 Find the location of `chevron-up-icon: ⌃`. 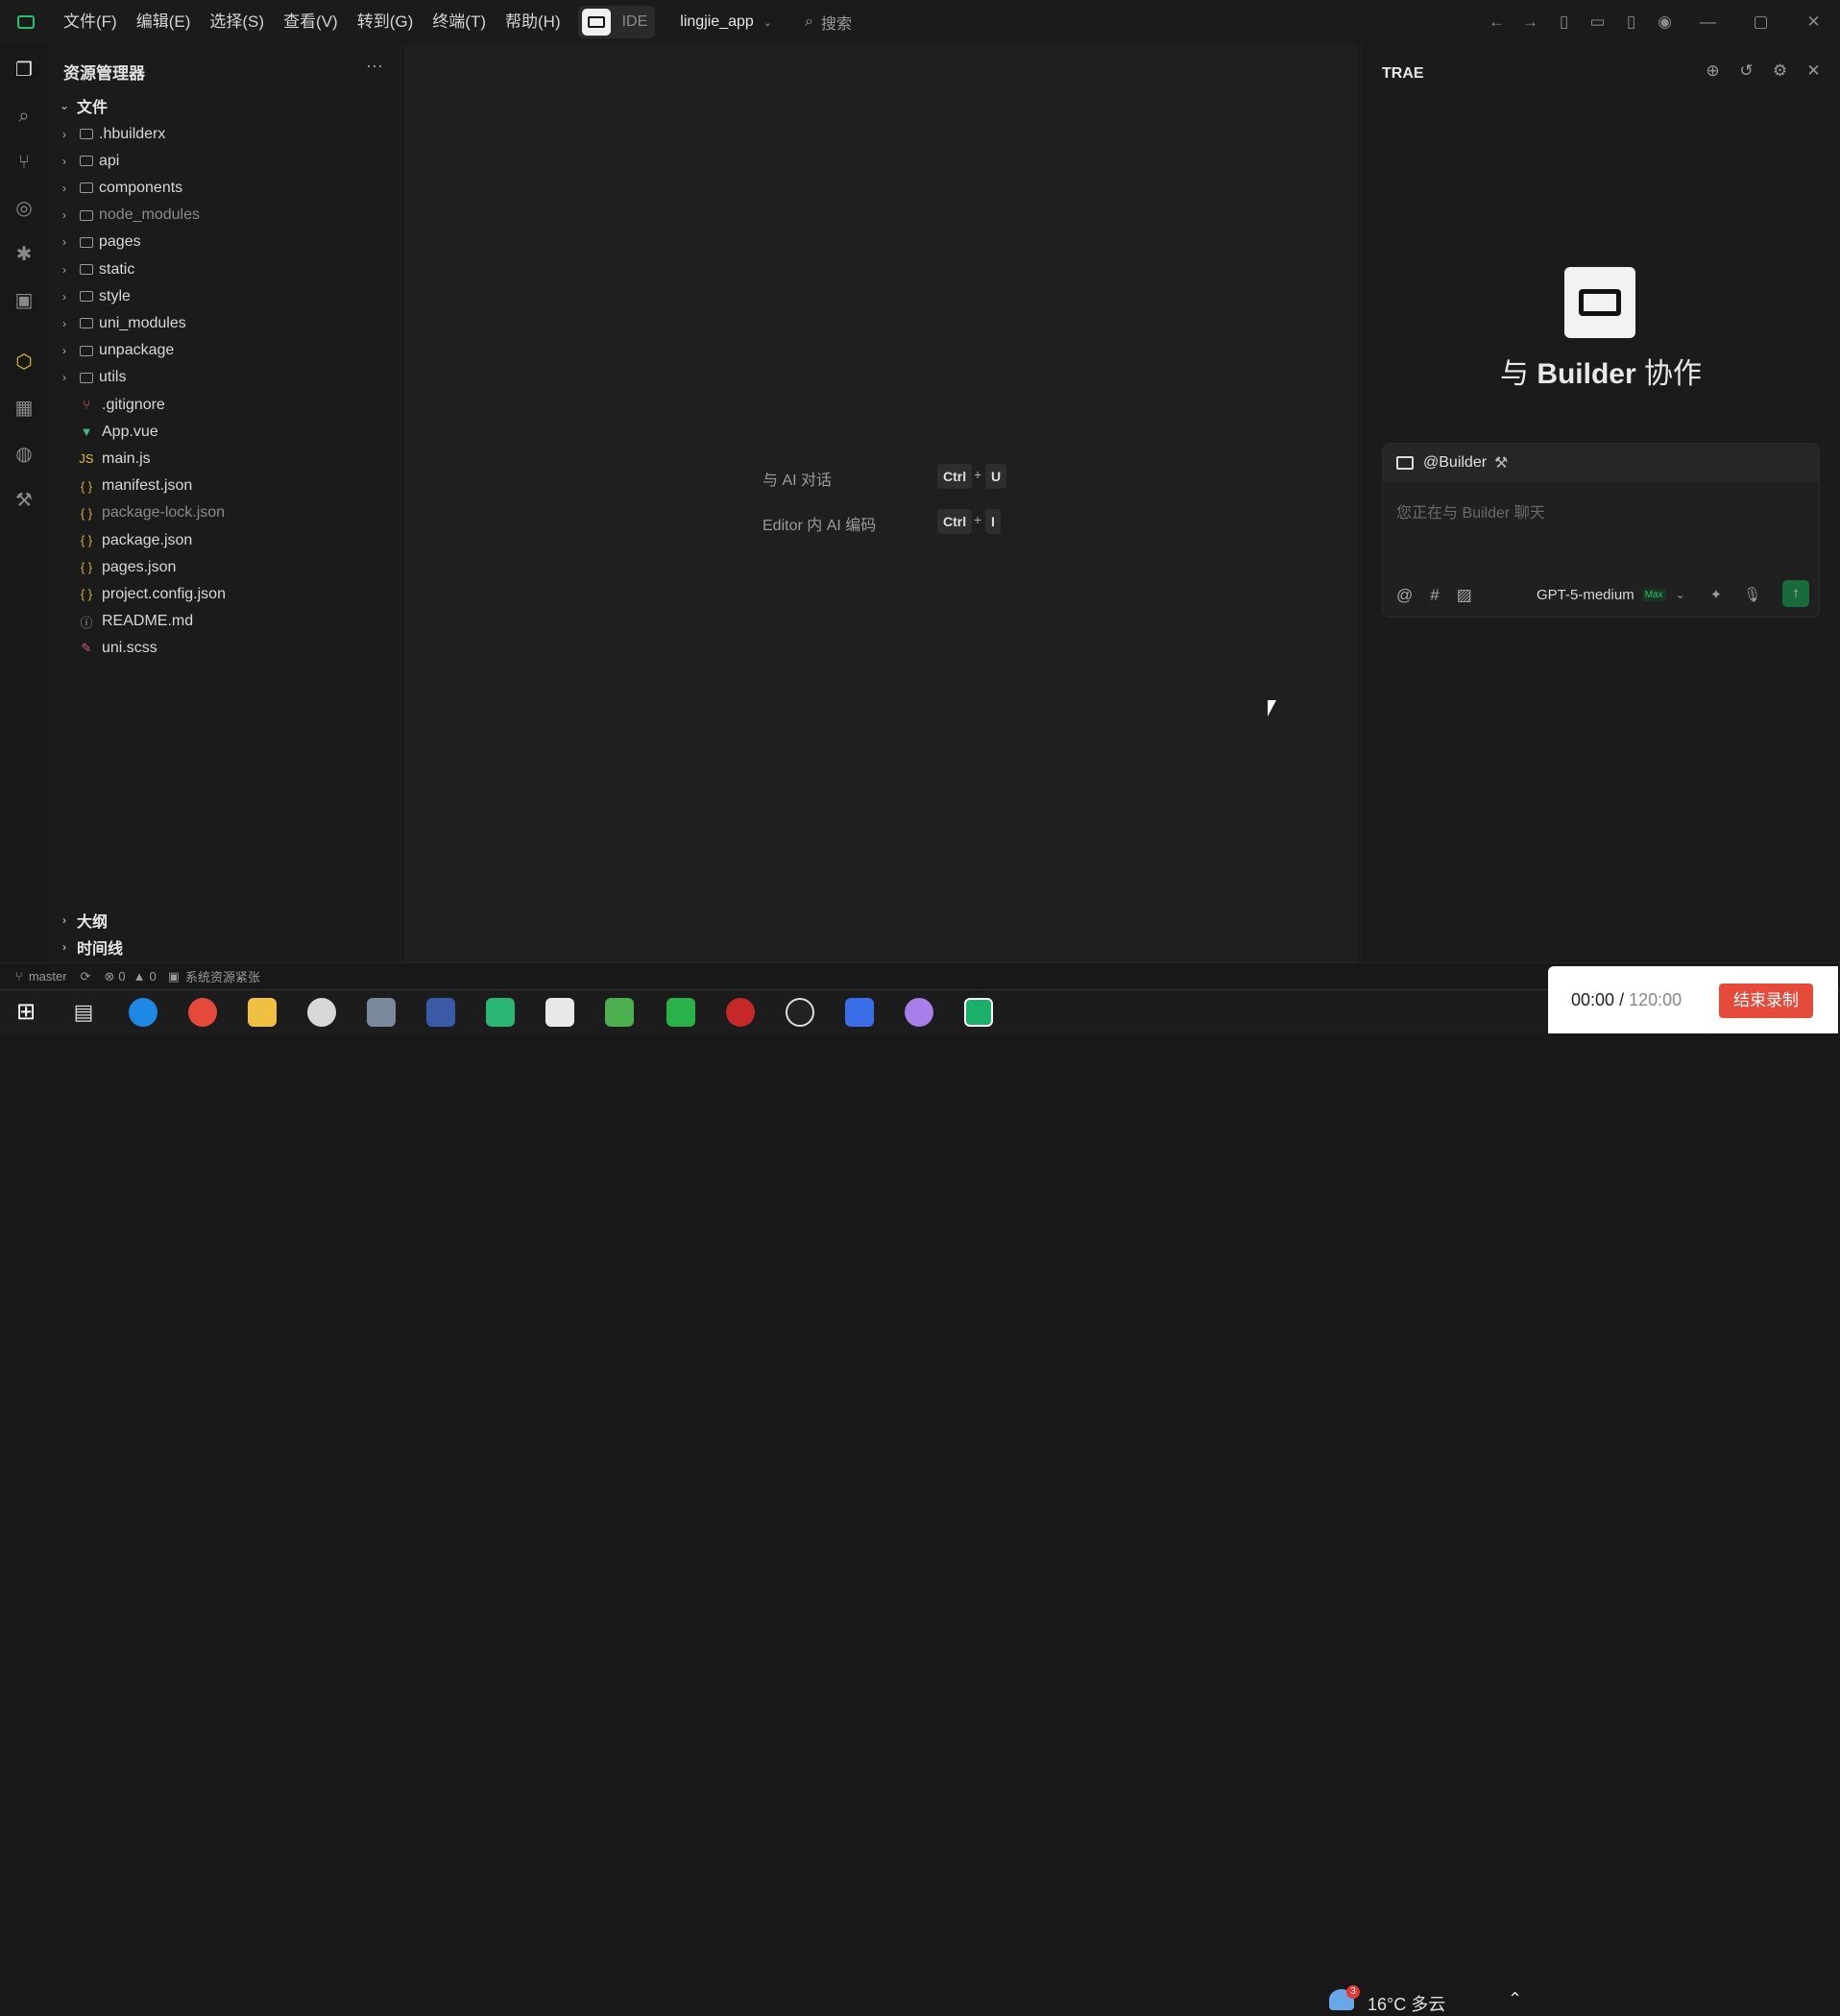

chevron-up-icon: ⌃ is located at coordinates (1515, 1999).